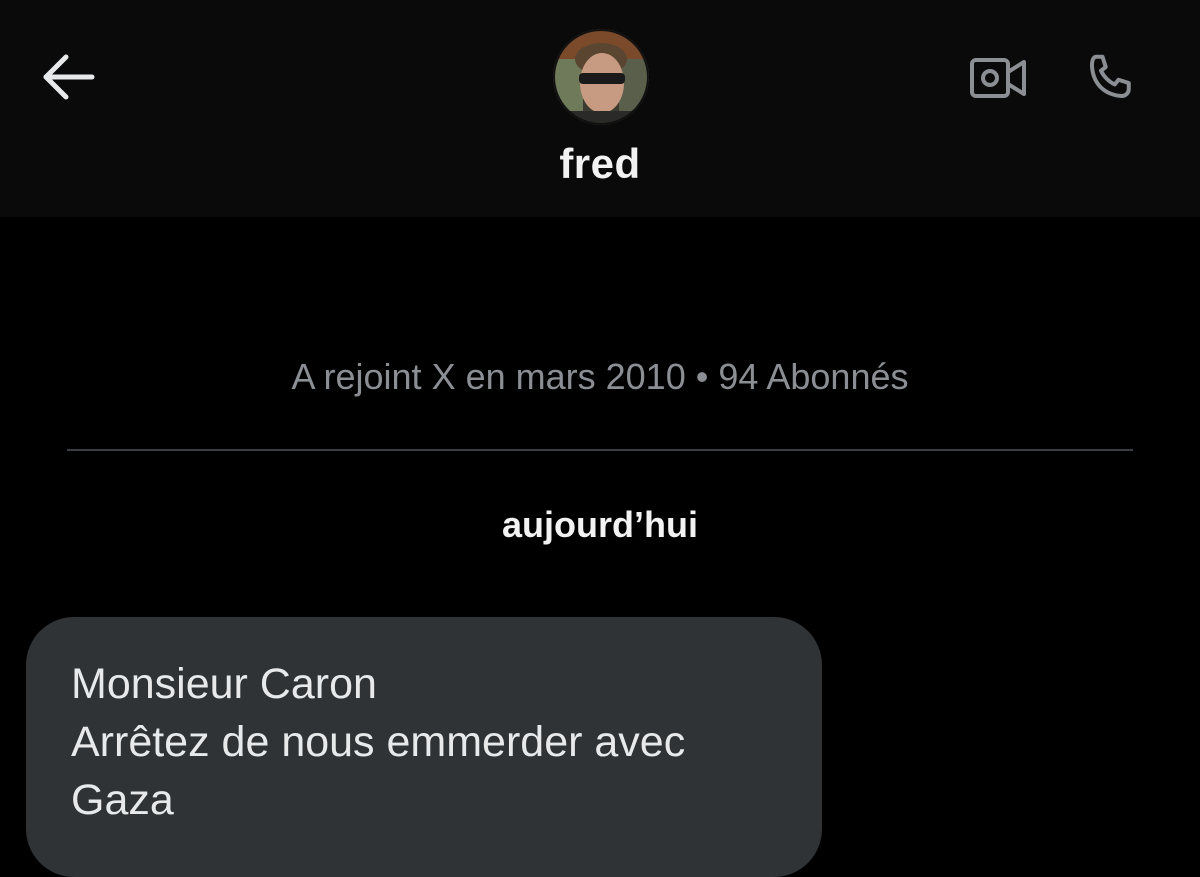 The width and height of the screenshot is (1200, 877). I want to click on back-button, so click(68, 77).